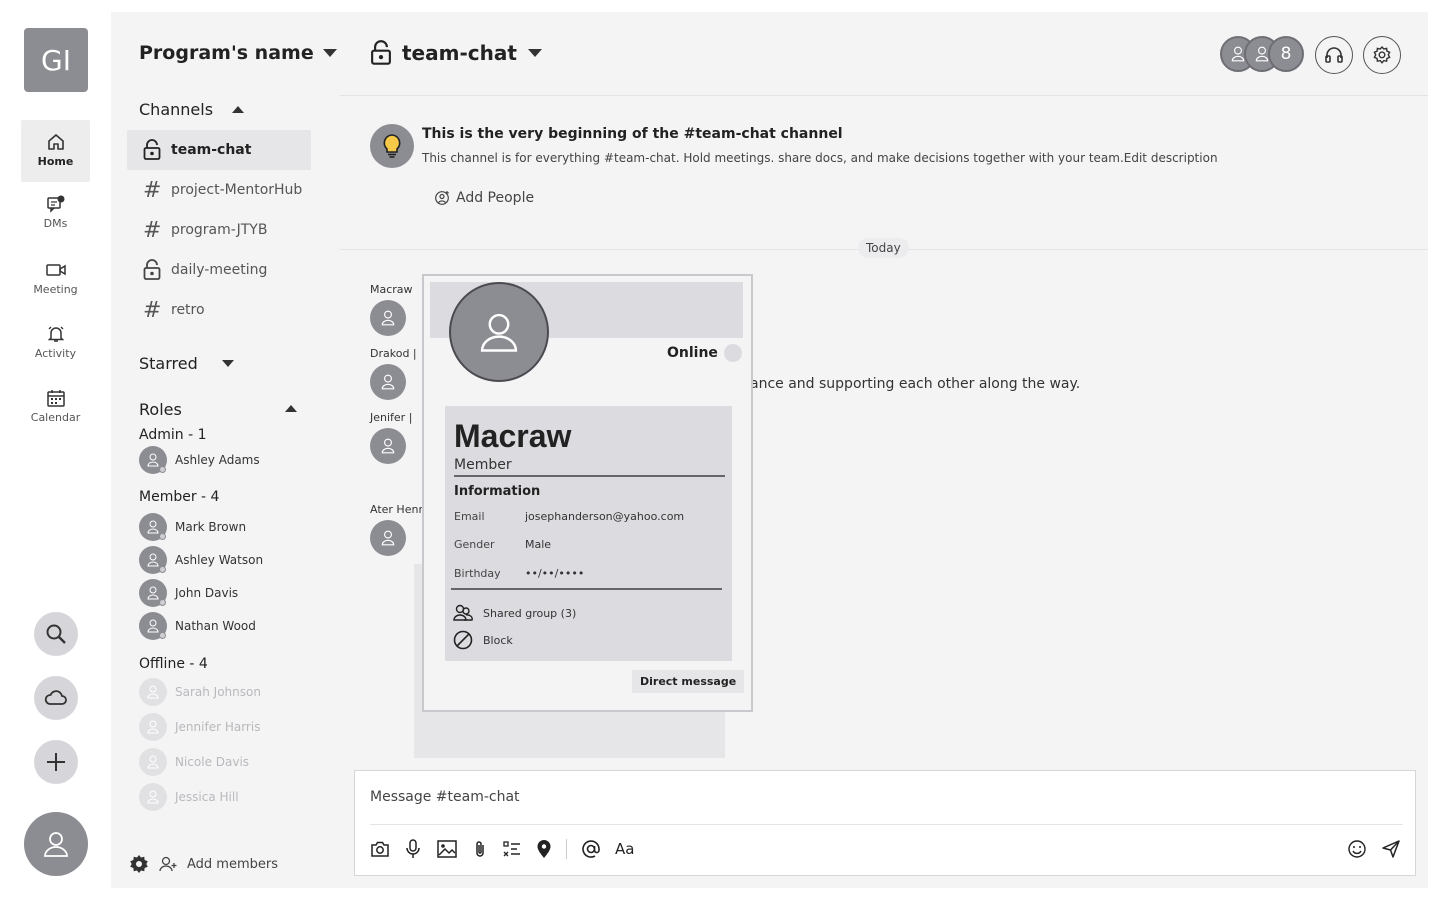 The height and width of the screenshot is (900, 1440). What do you see at coordinates (219, 560) in the screenshot?
I see `member-name: Ashley Watson` at bounding box center [219, 560].